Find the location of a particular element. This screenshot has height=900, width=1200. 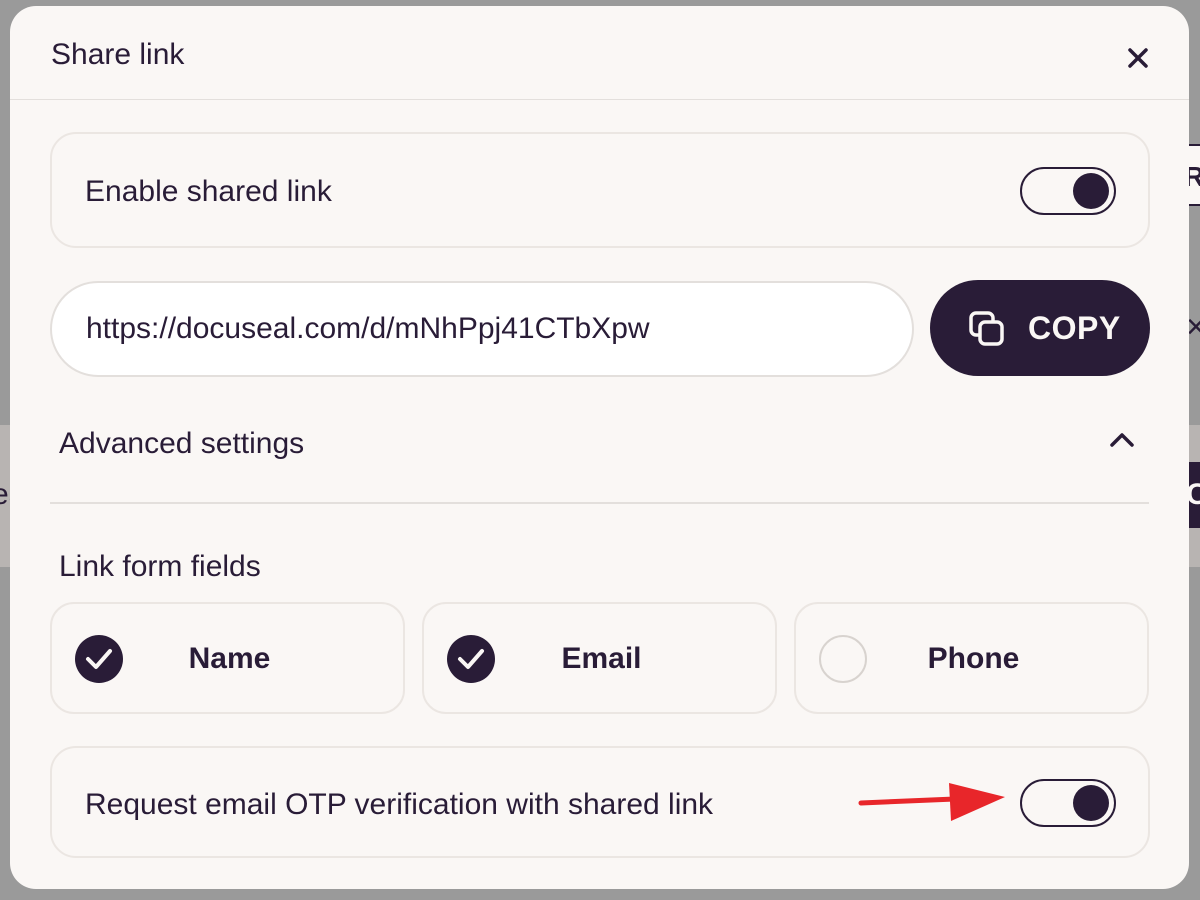

modal-header: Share link is located at coordinates (599, 53).